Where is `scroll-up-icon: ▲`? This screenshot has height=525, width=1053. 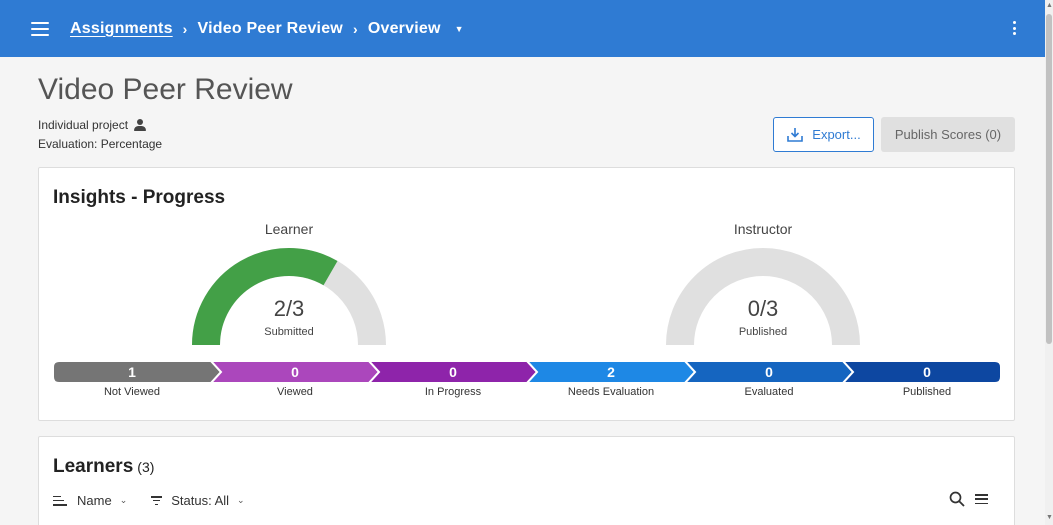
scroll-up-icon: ▲ is located at coordinates (1049, 5).